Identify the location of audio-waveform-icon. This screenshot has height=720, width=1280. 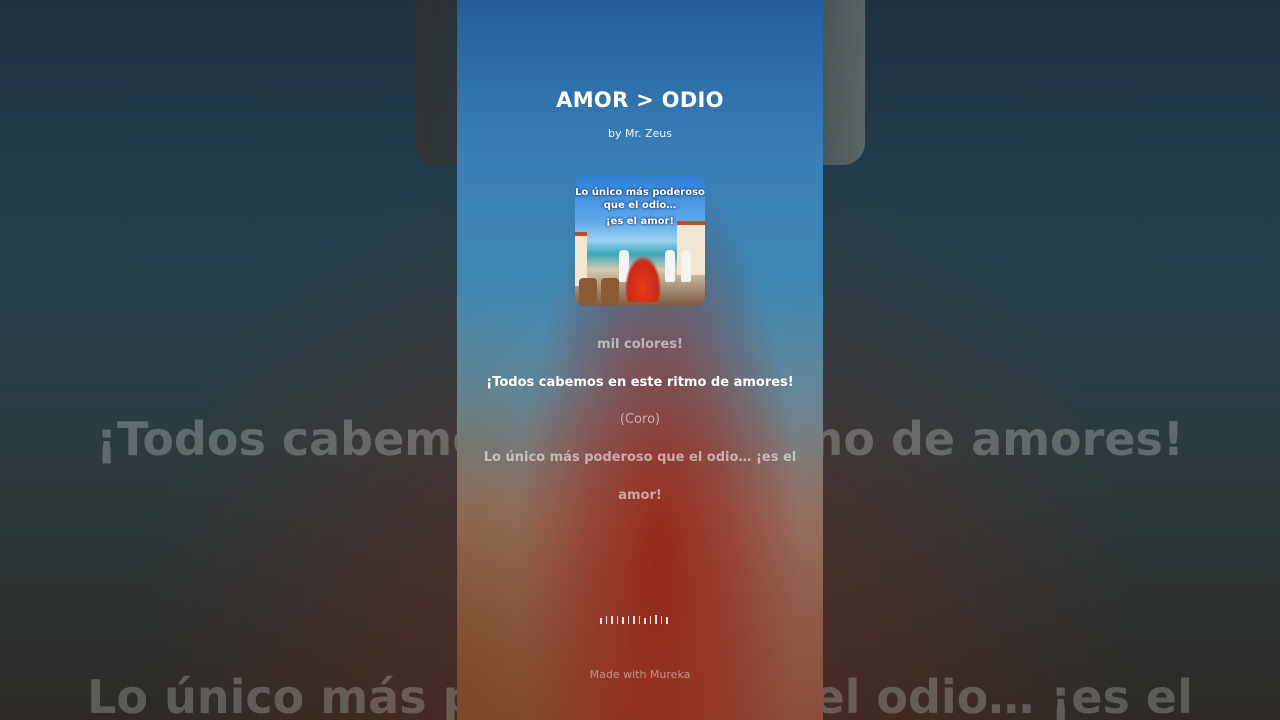
(634, 618).